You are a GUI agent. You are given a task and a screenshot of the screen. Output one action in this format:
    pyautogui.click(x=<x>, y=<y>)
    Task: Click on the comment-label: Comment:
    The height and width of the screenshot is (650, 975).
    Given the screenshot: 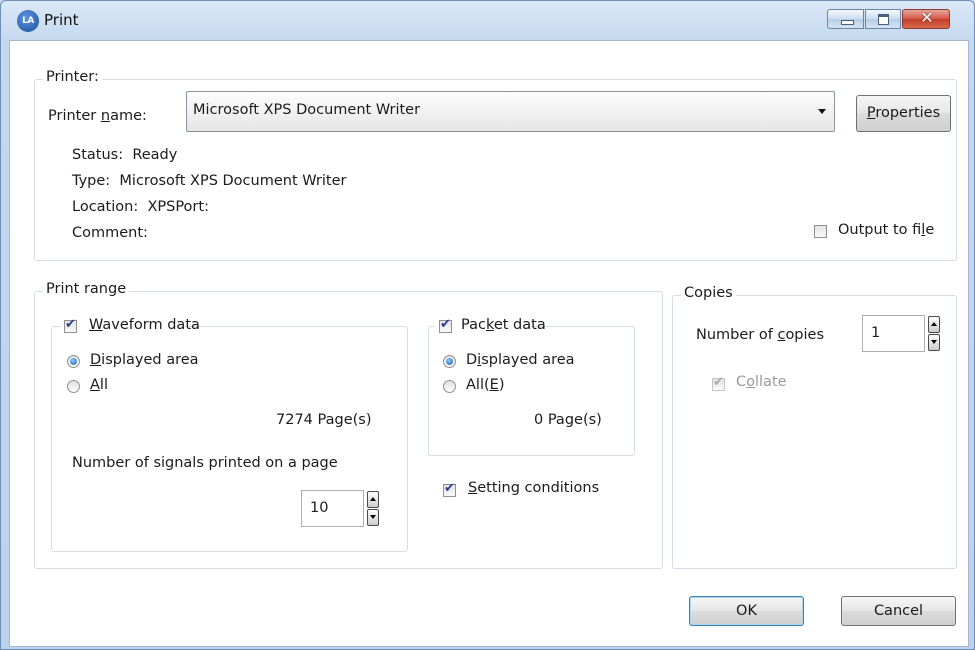 What is the action you would take?
    pyautogui.click(x=110, y=233)
    